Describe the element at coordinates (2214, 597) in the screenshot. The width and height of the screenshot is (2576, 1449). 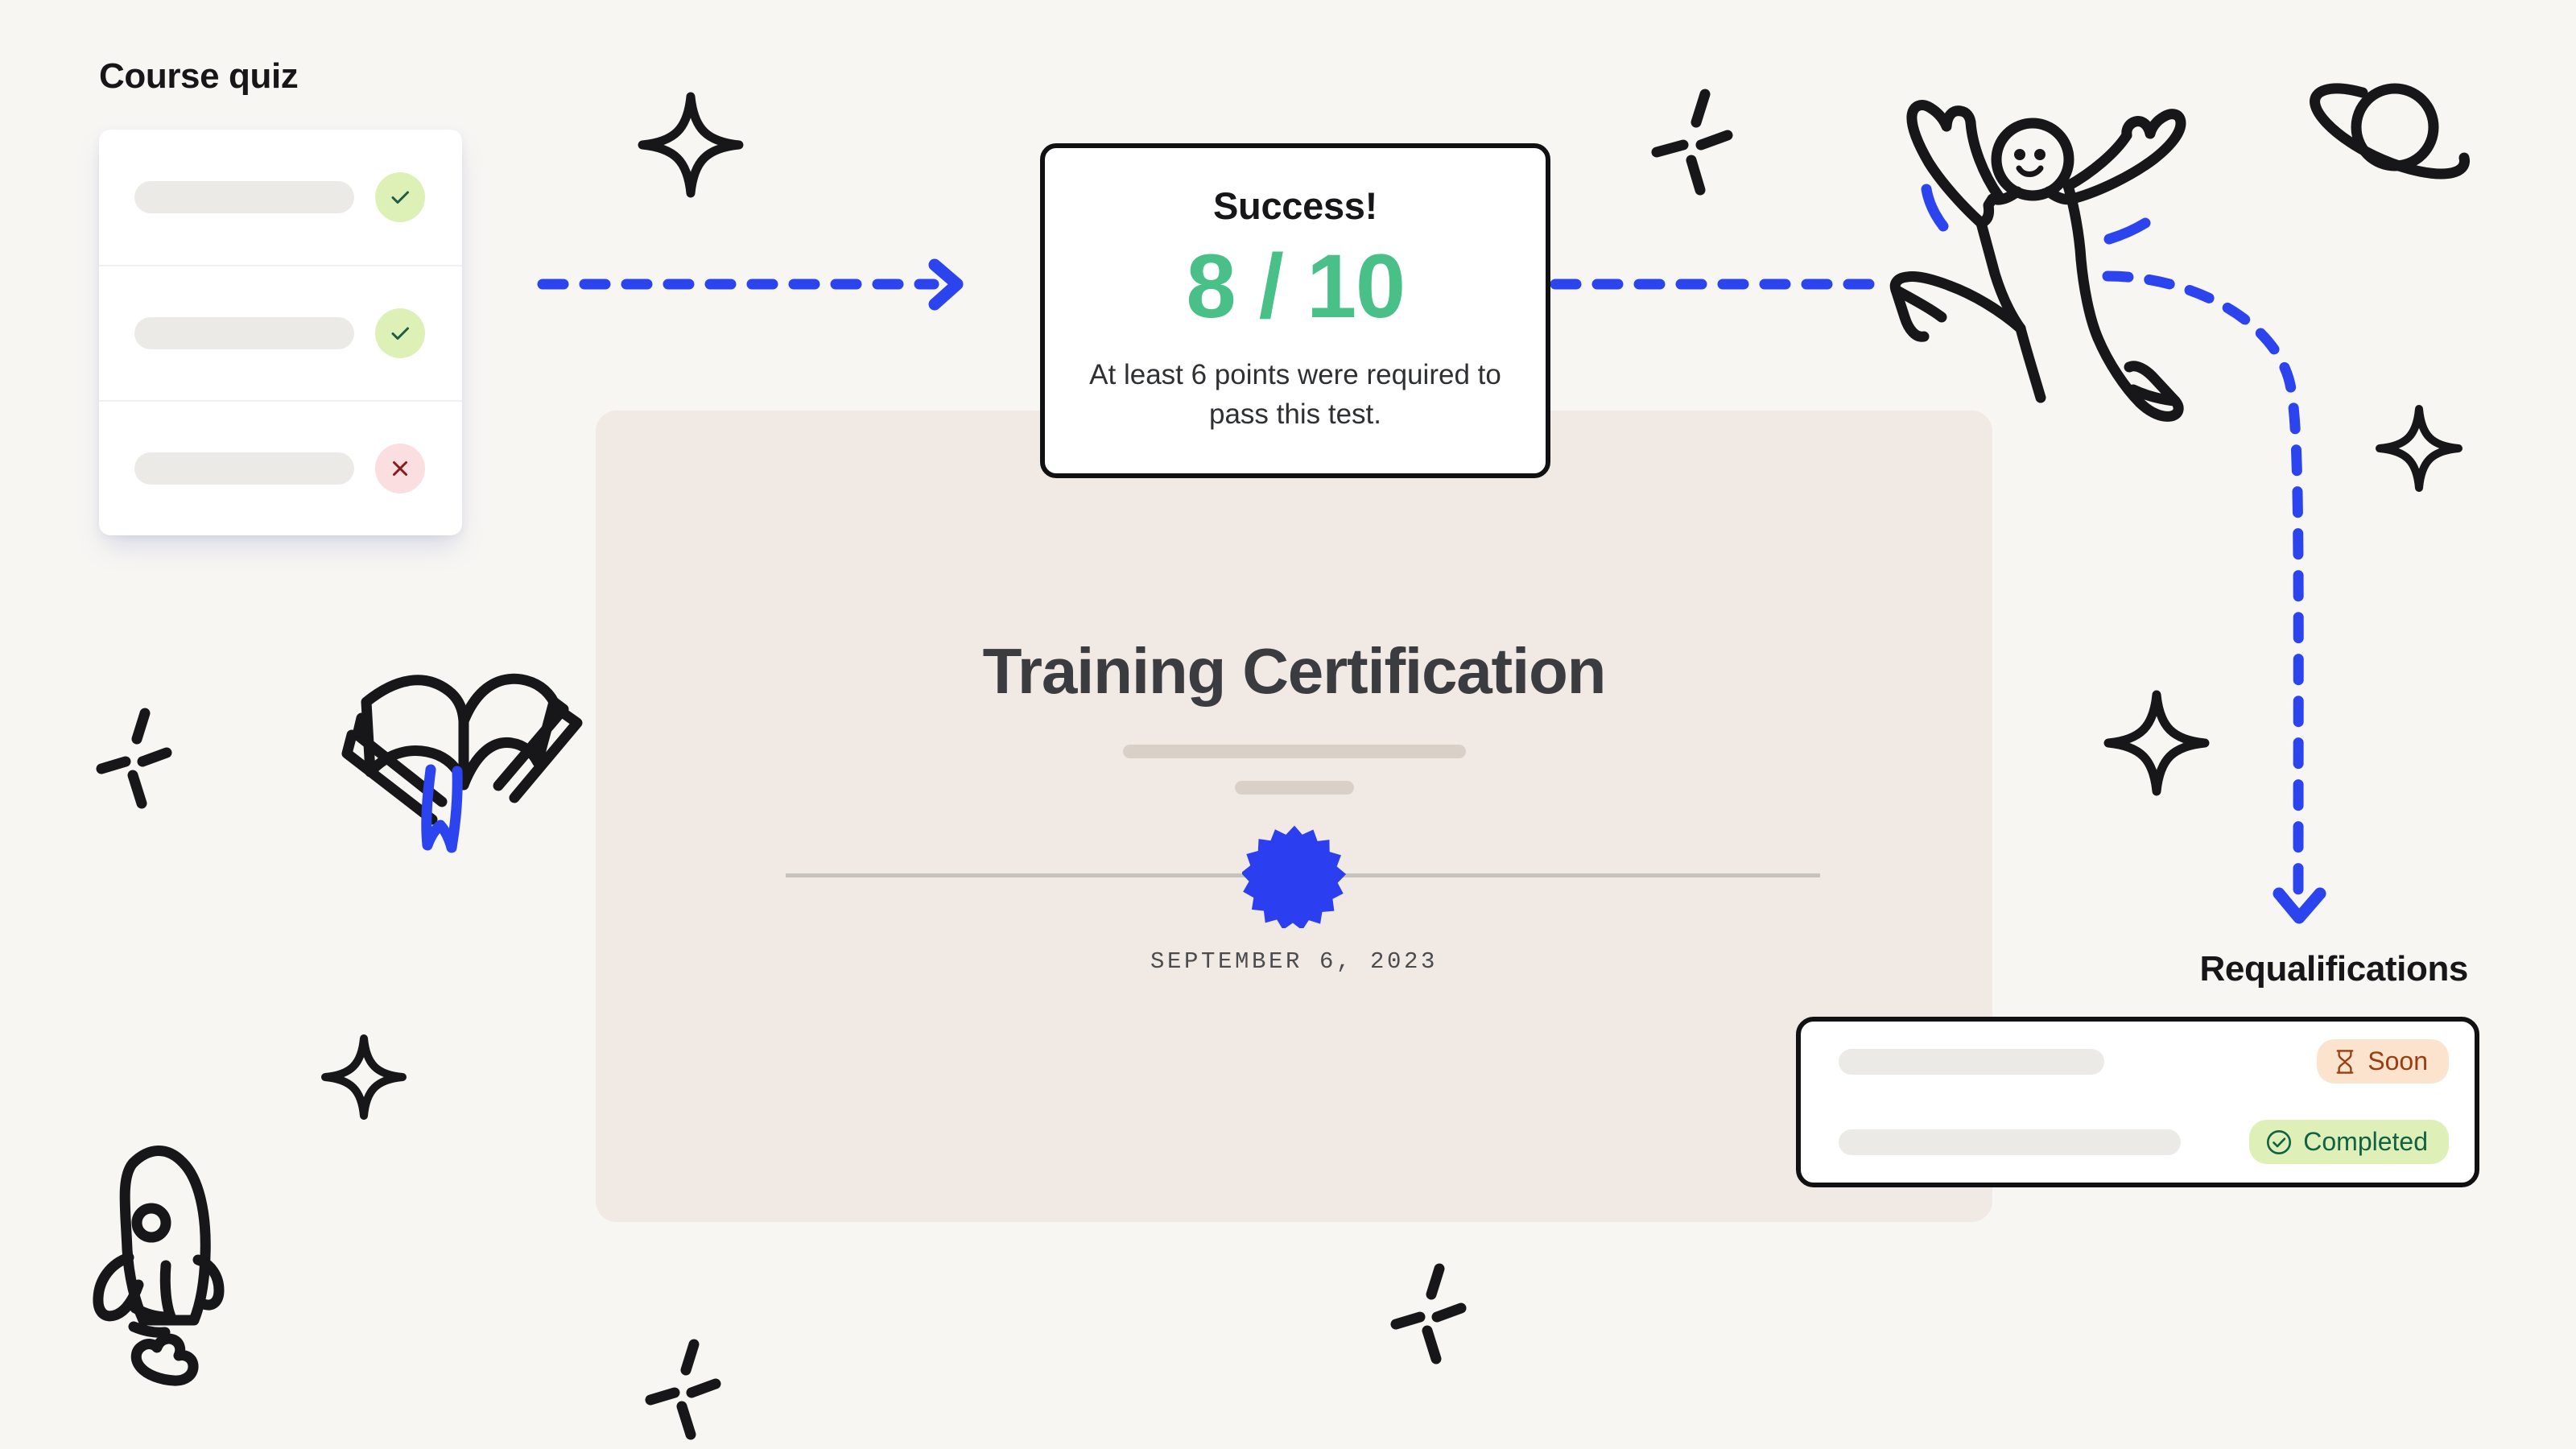
I see `dashed-arrow-curved-down-icon` at that location.